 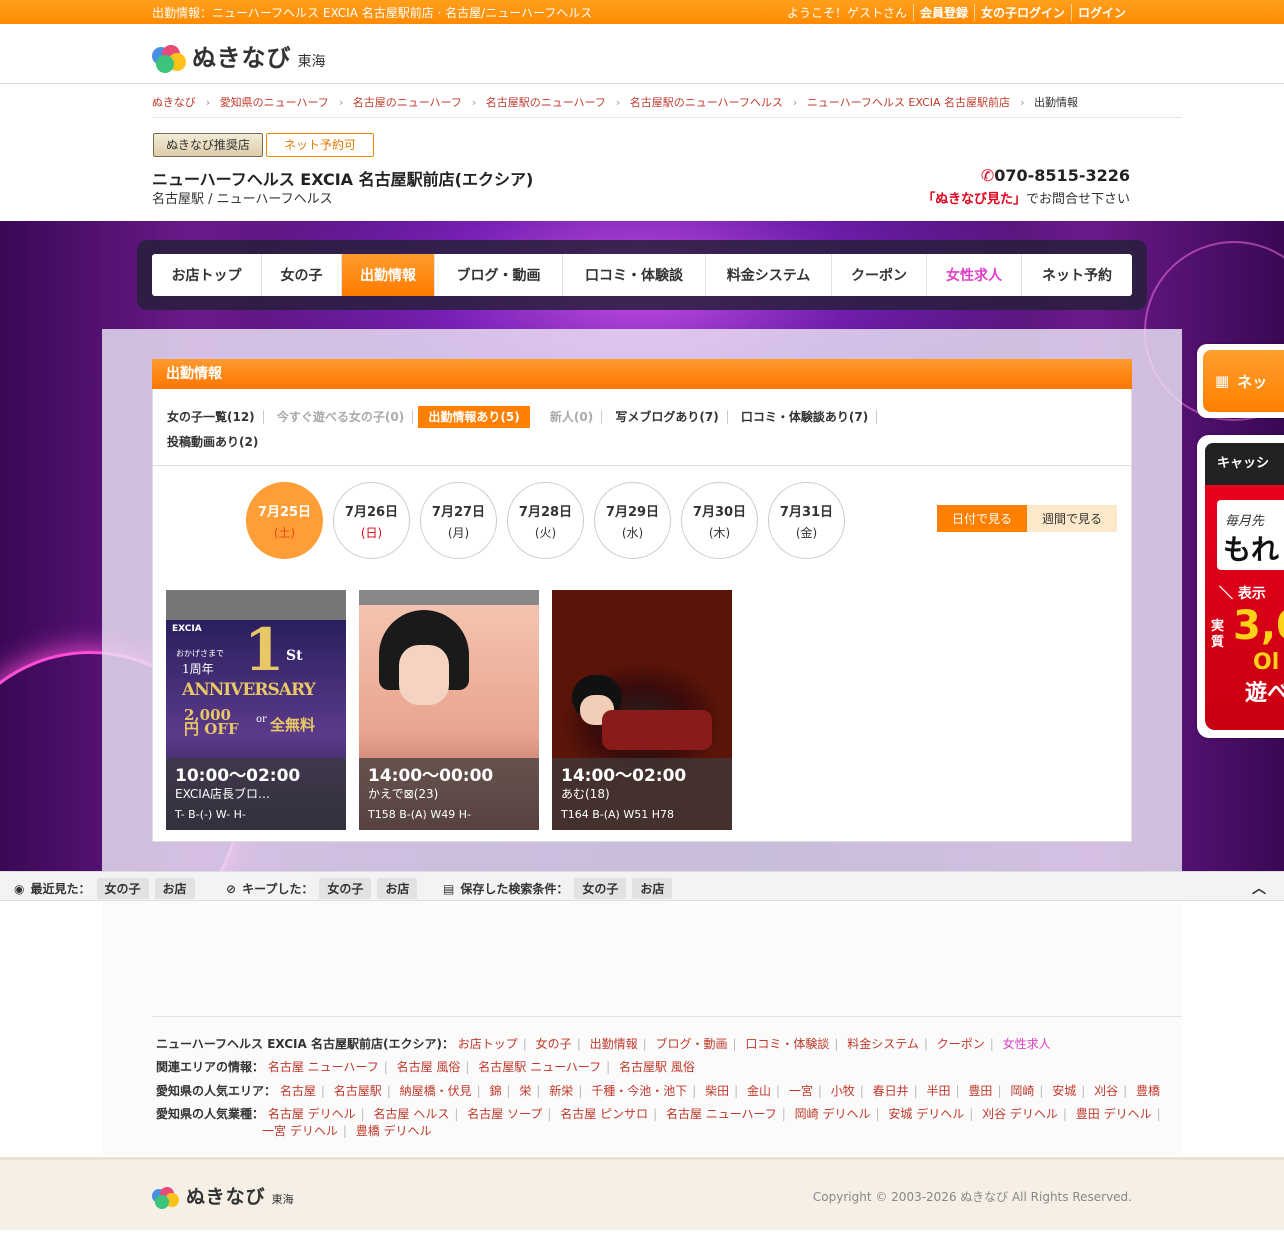 What do you see at coordinates (207, 275) in the screenshot?
I see `nav-shop-top: お店トップ` at bounding box center [207, 275].